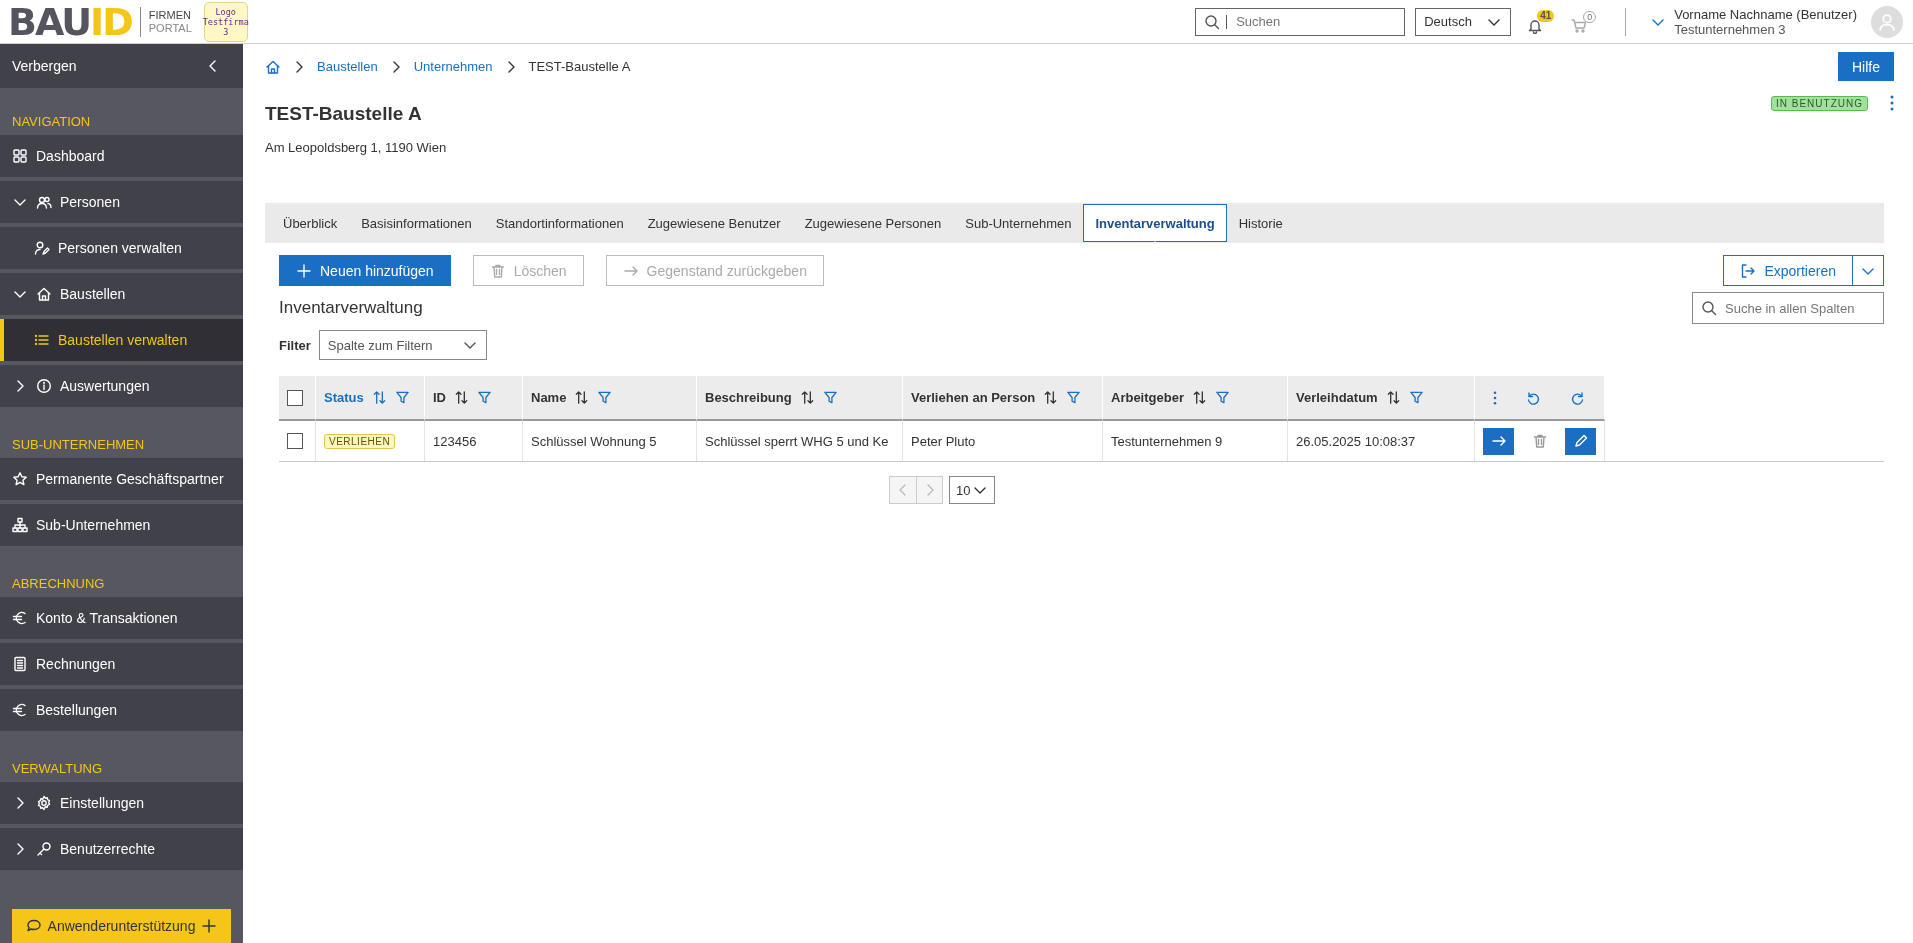  Describe the element at coordinates (1381, 441) in the screenshot. I see `table-cell: 26.05.2025 10:08:37` at that location.